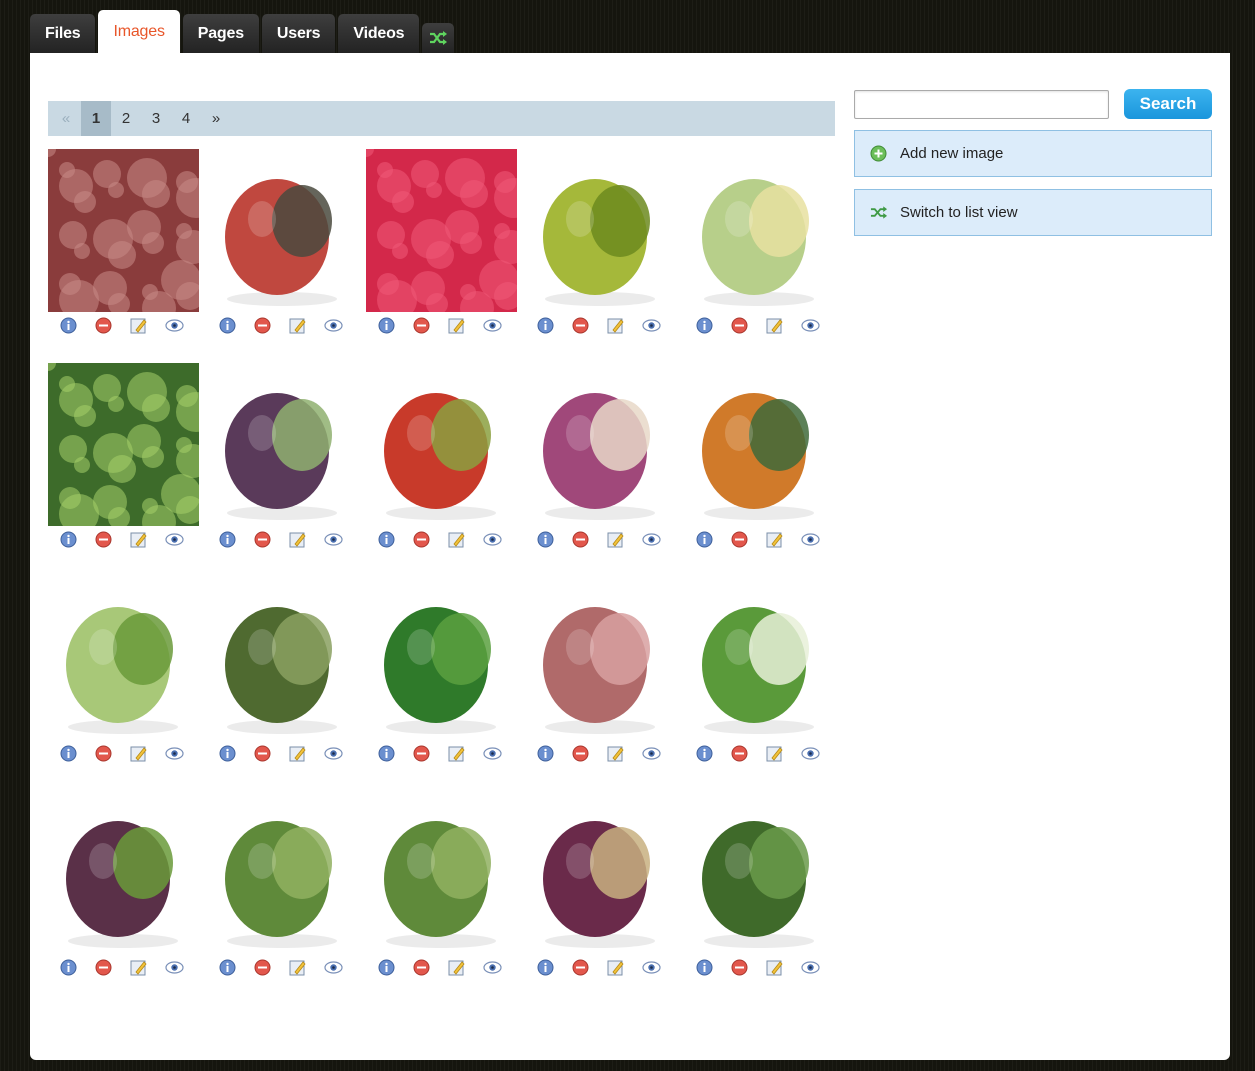 The width and height of the screenshot is (1255, 1071). What do you see at coordinates (126, 118) in the screenshot?
I see `pagination-page-2: 2` at bounding box center [126, 118].